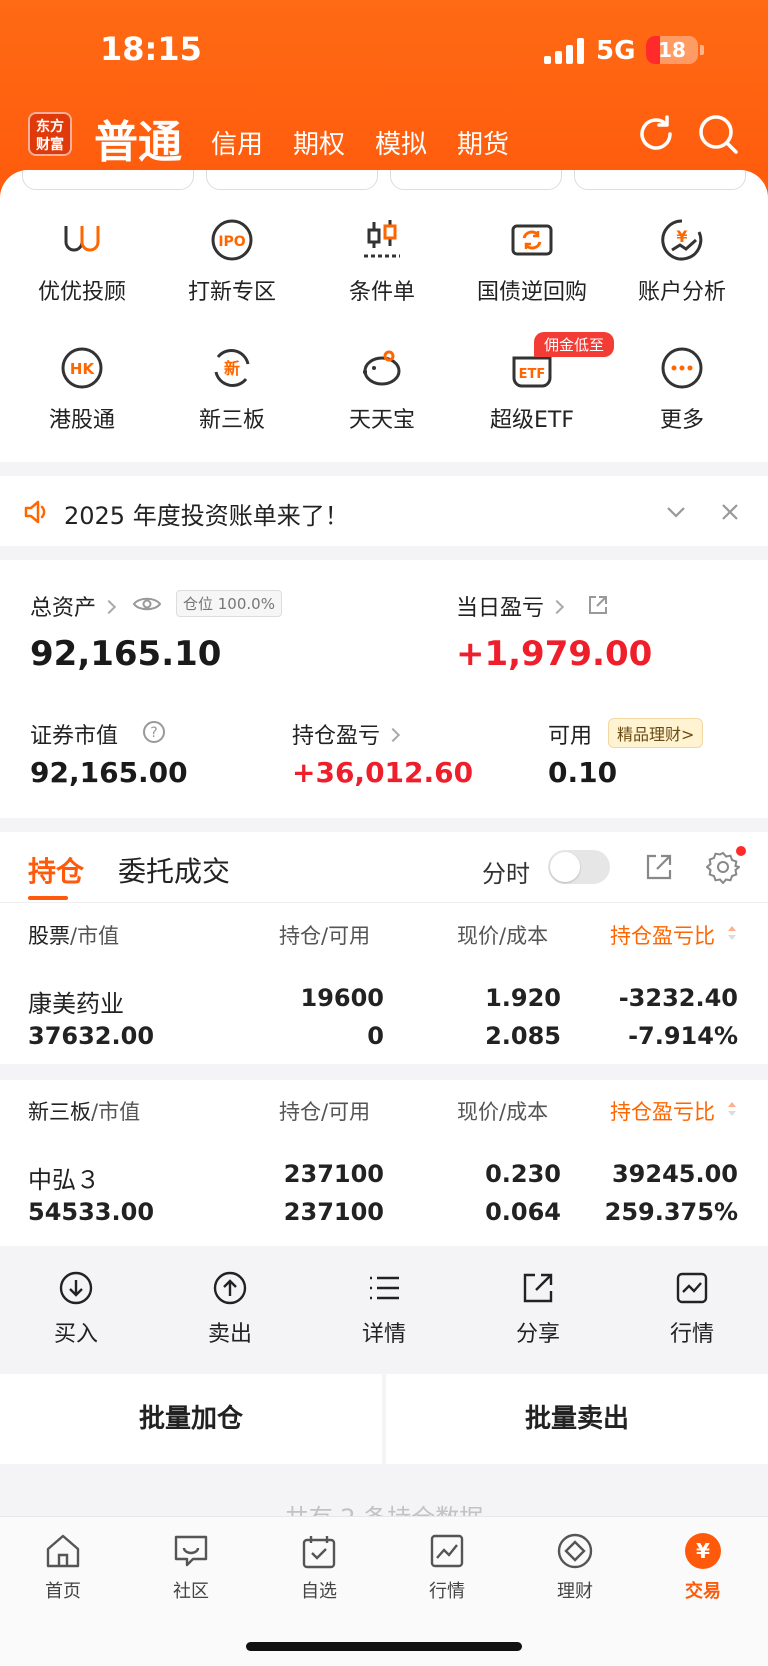  I want to click on grid-label: 打新专区, so click(231, 292).